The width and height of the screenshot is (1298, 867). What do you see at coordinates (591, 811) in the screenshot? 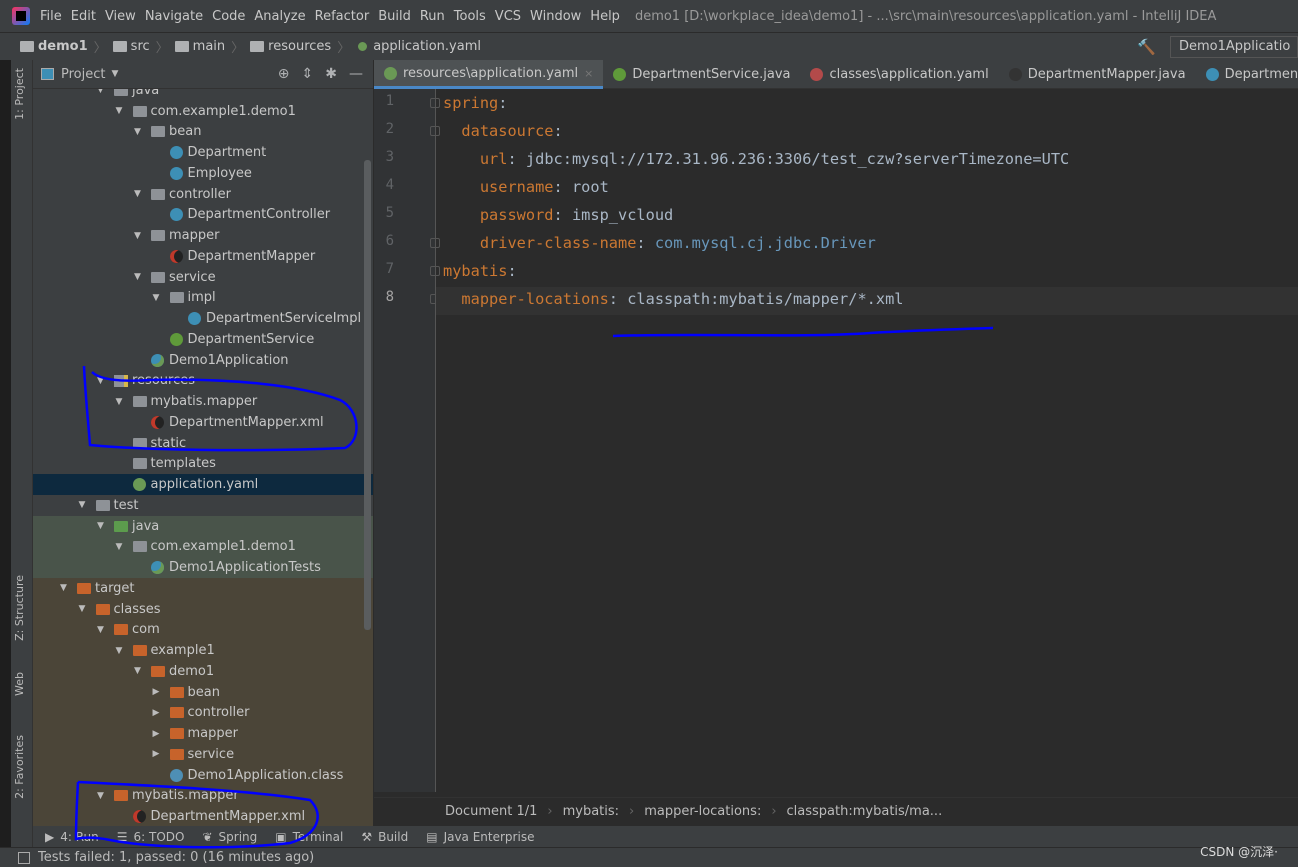
I see `editor-breadcrumb-item: mybatis:` at bounding box center [591, 811].